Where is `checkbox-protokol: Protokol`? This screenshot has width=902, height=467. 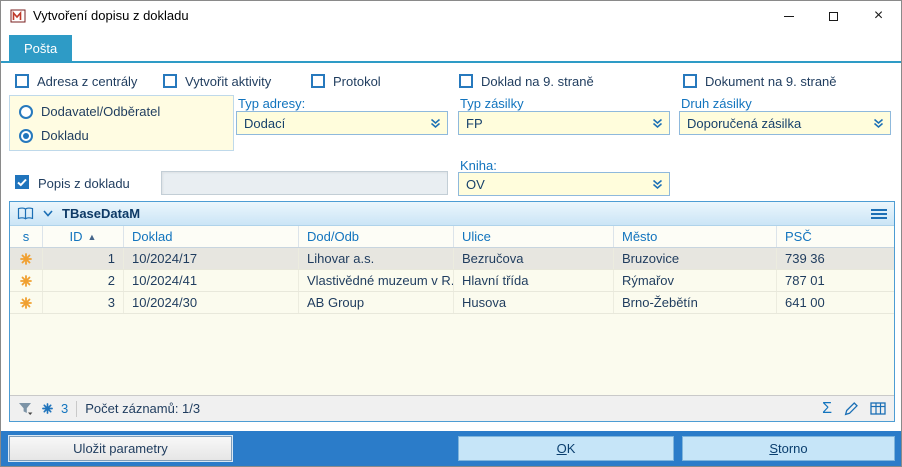
checkbox-protokol: Protokol is located at coordinates (346, 81).